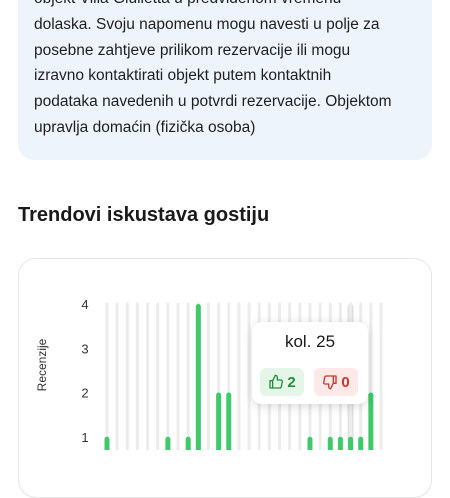  Describe the element at coordinates (330, 382) in the screenshot. I see `thumbs-down-icon` at that location.